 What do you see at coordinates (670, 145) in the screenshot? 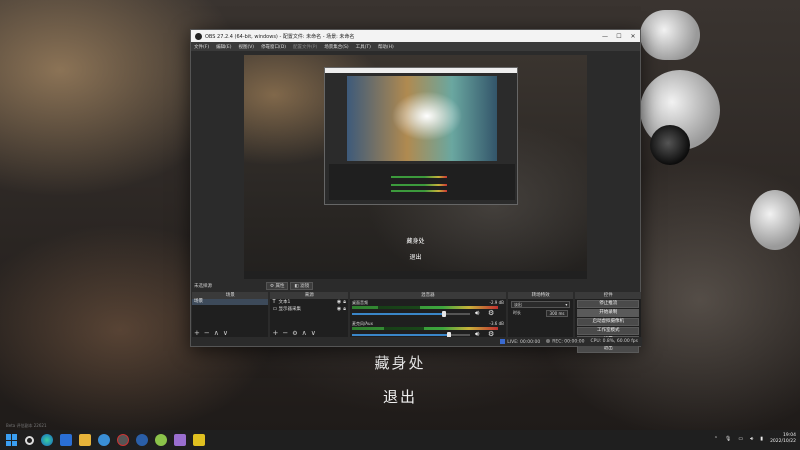
I see `camera-lens` at bounding box center [670, 145].